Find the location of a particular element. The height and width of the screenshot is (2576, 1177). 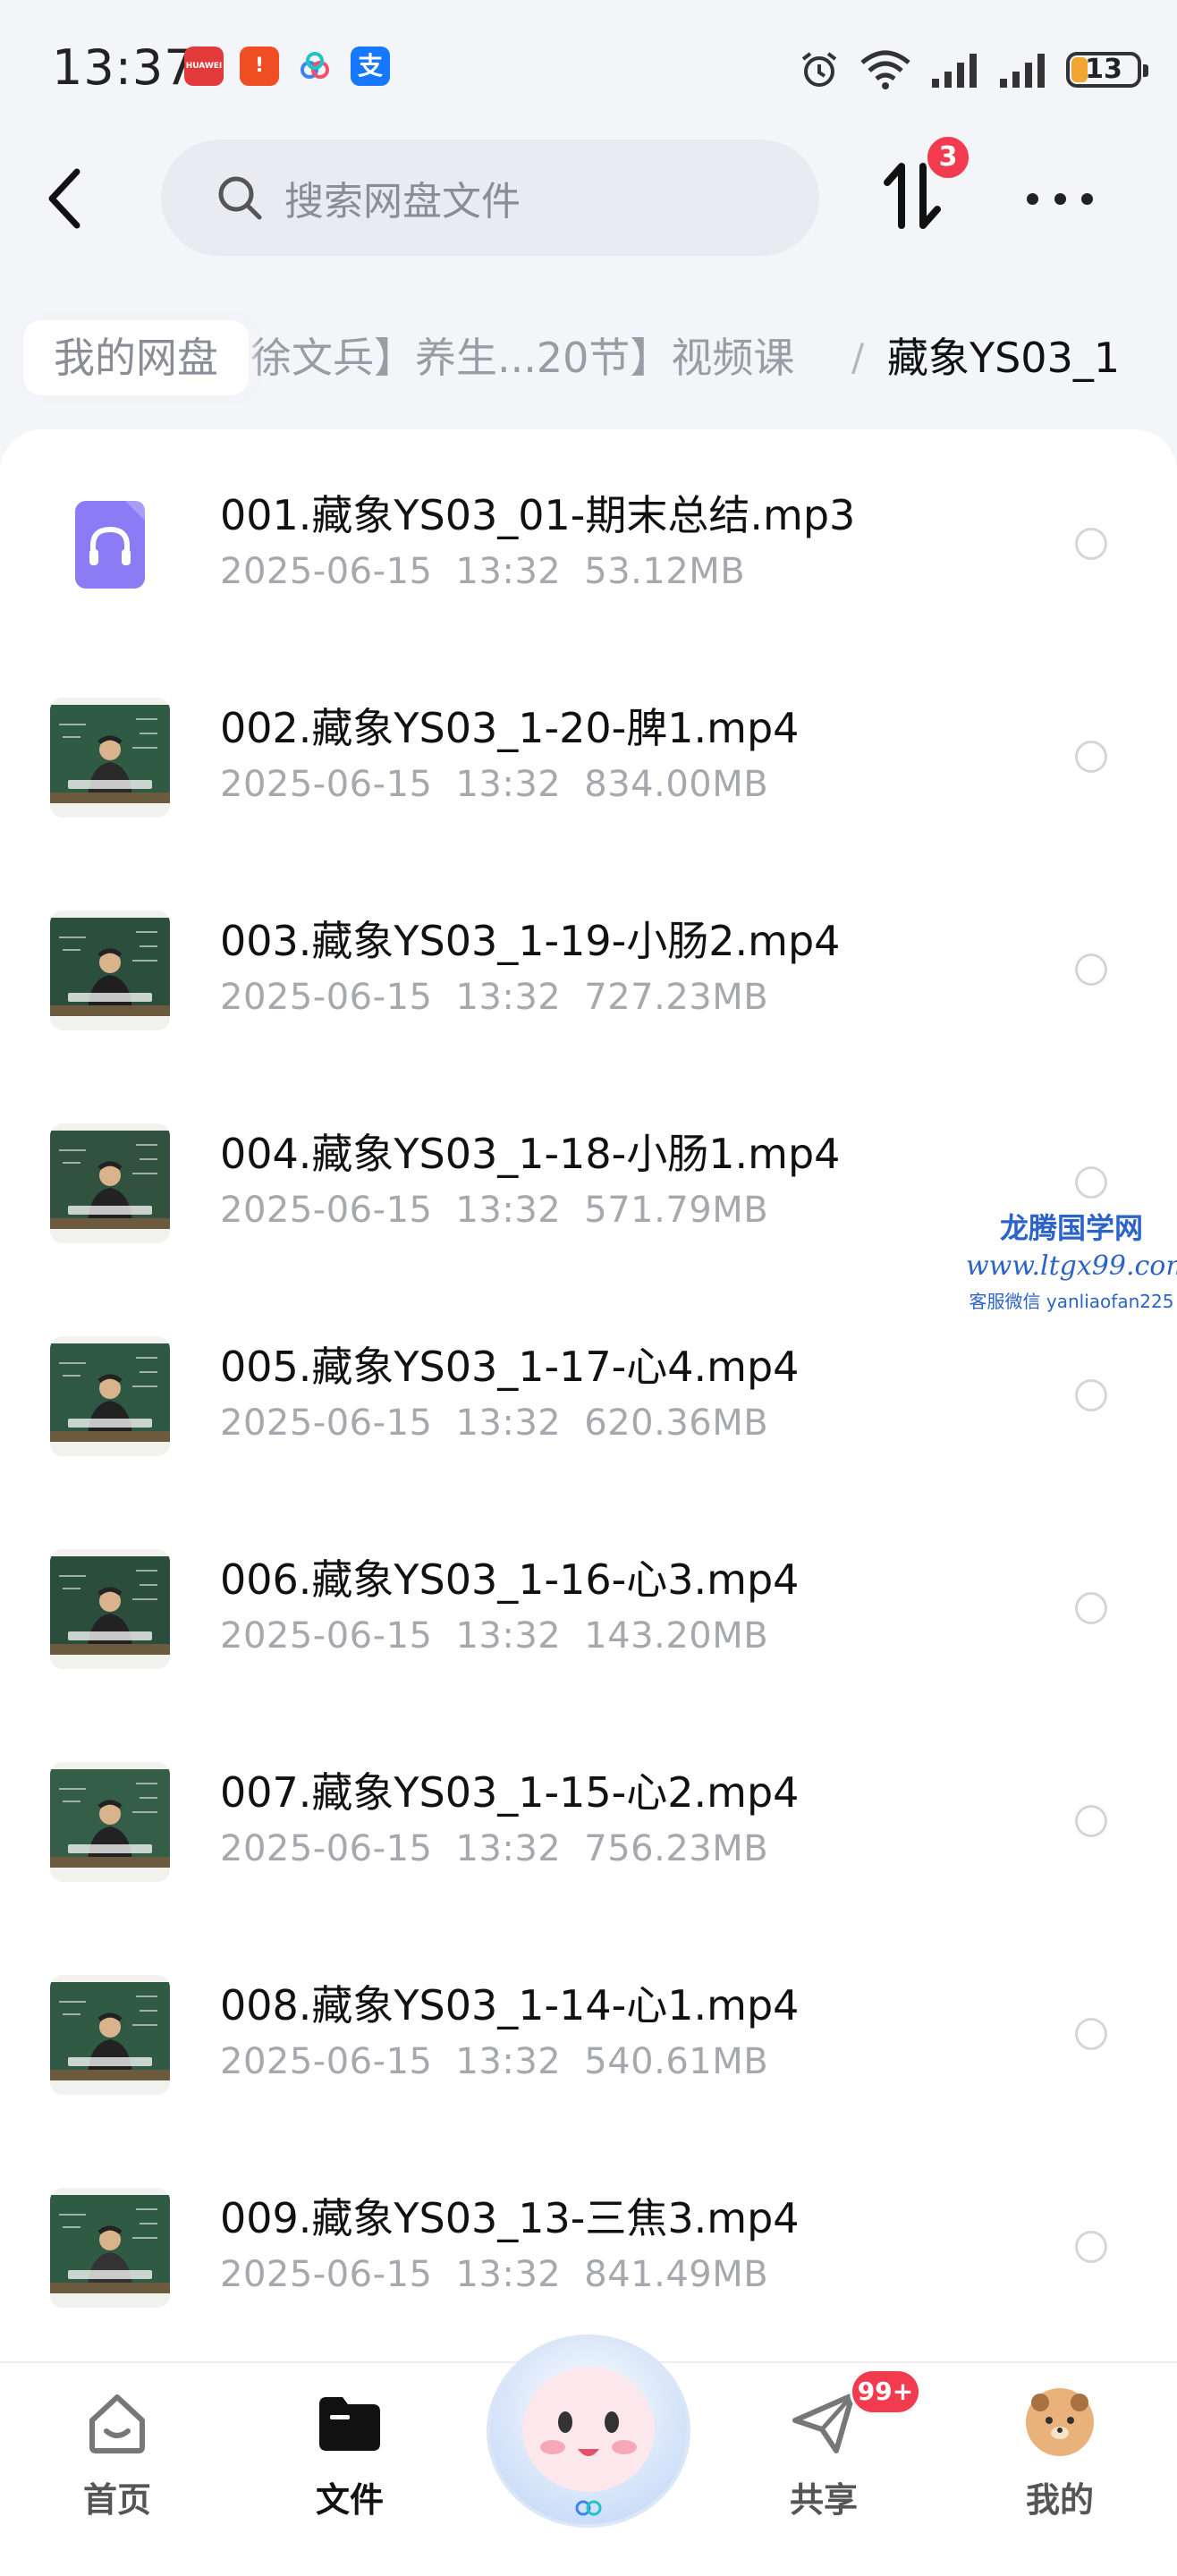

file-size: 756.23MB is located at coordinates (676, 1848).